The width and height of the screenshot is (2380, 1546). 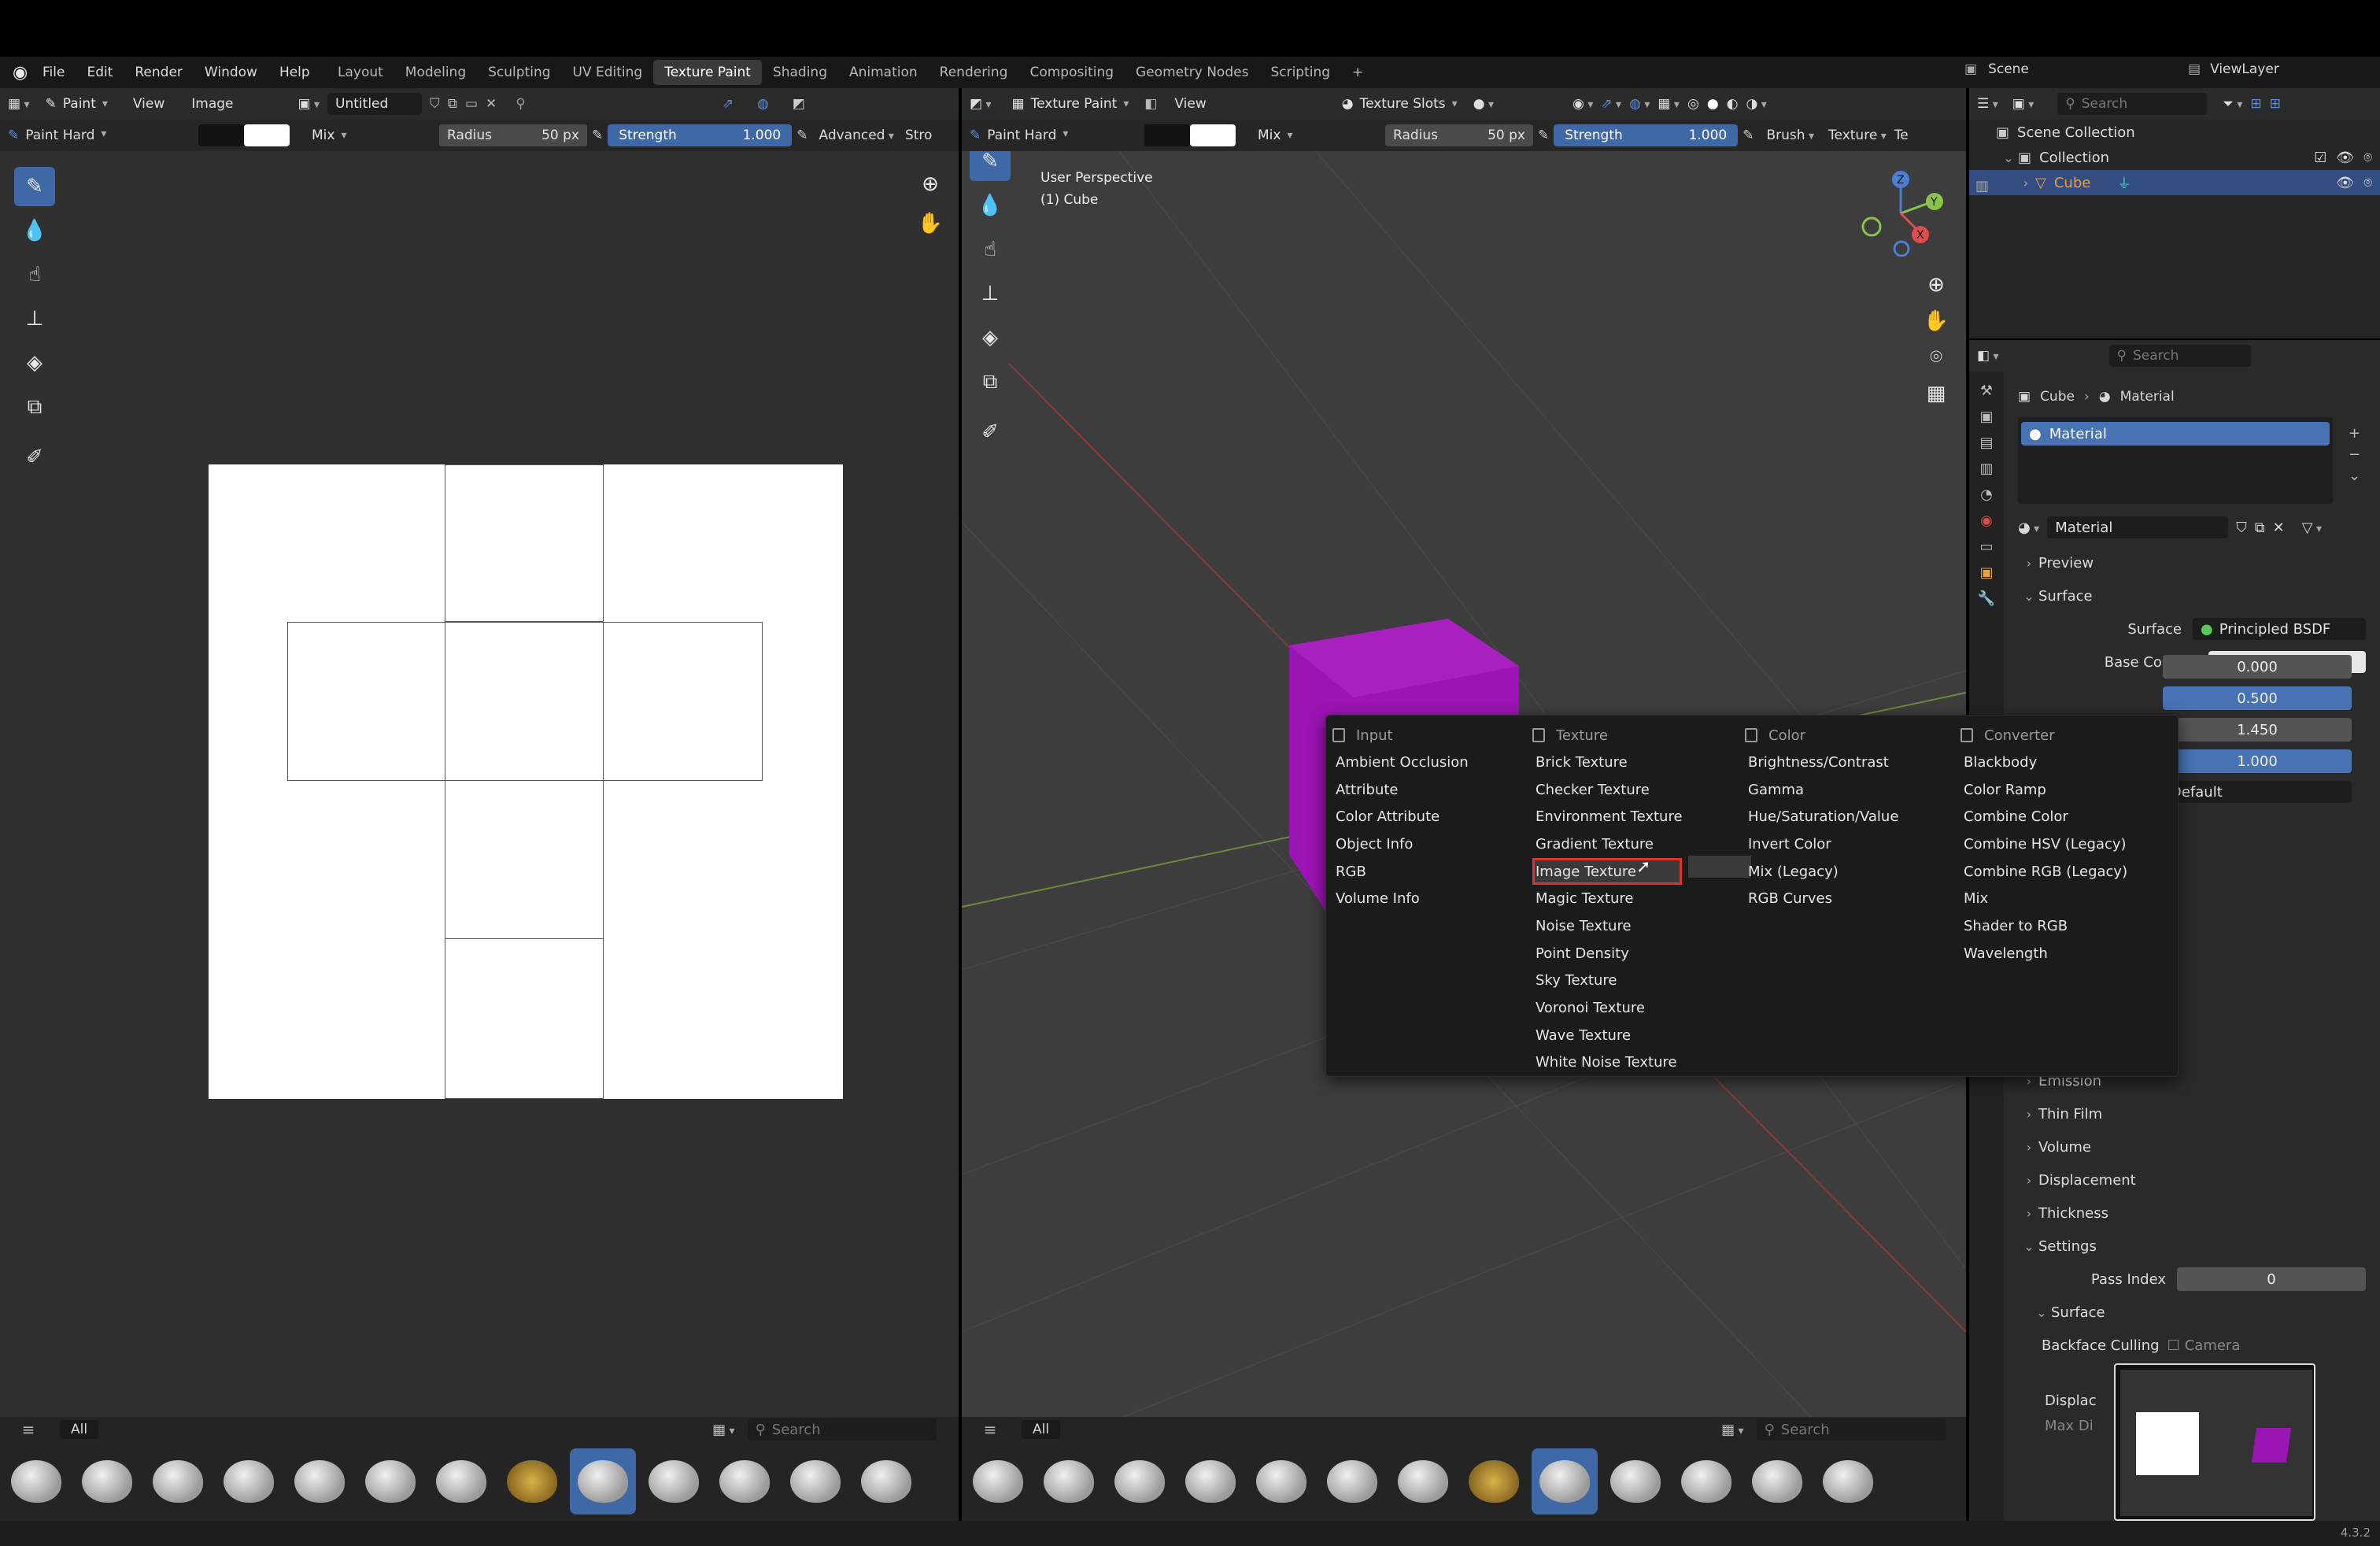 I want to click on editor-type-icon: ▦, so click(x=19, y=104).